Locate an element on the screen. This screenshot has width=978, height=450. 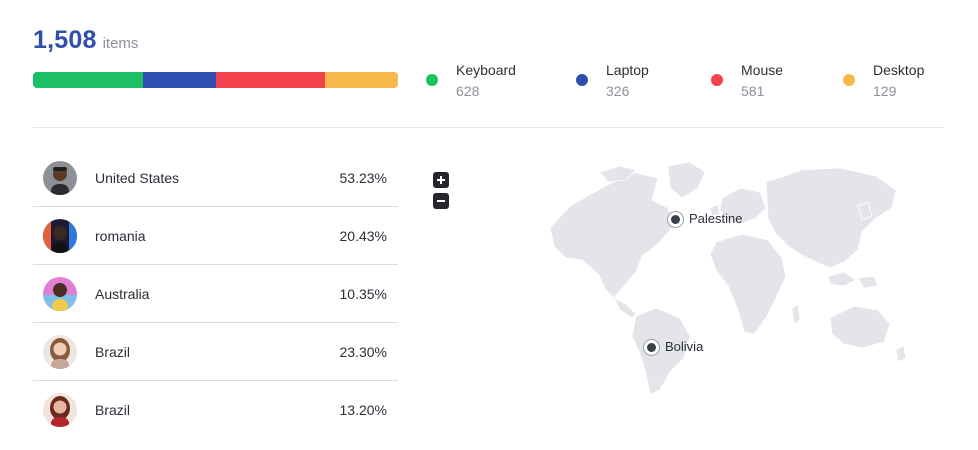
plus-icon is located at coordinates (441, 180).